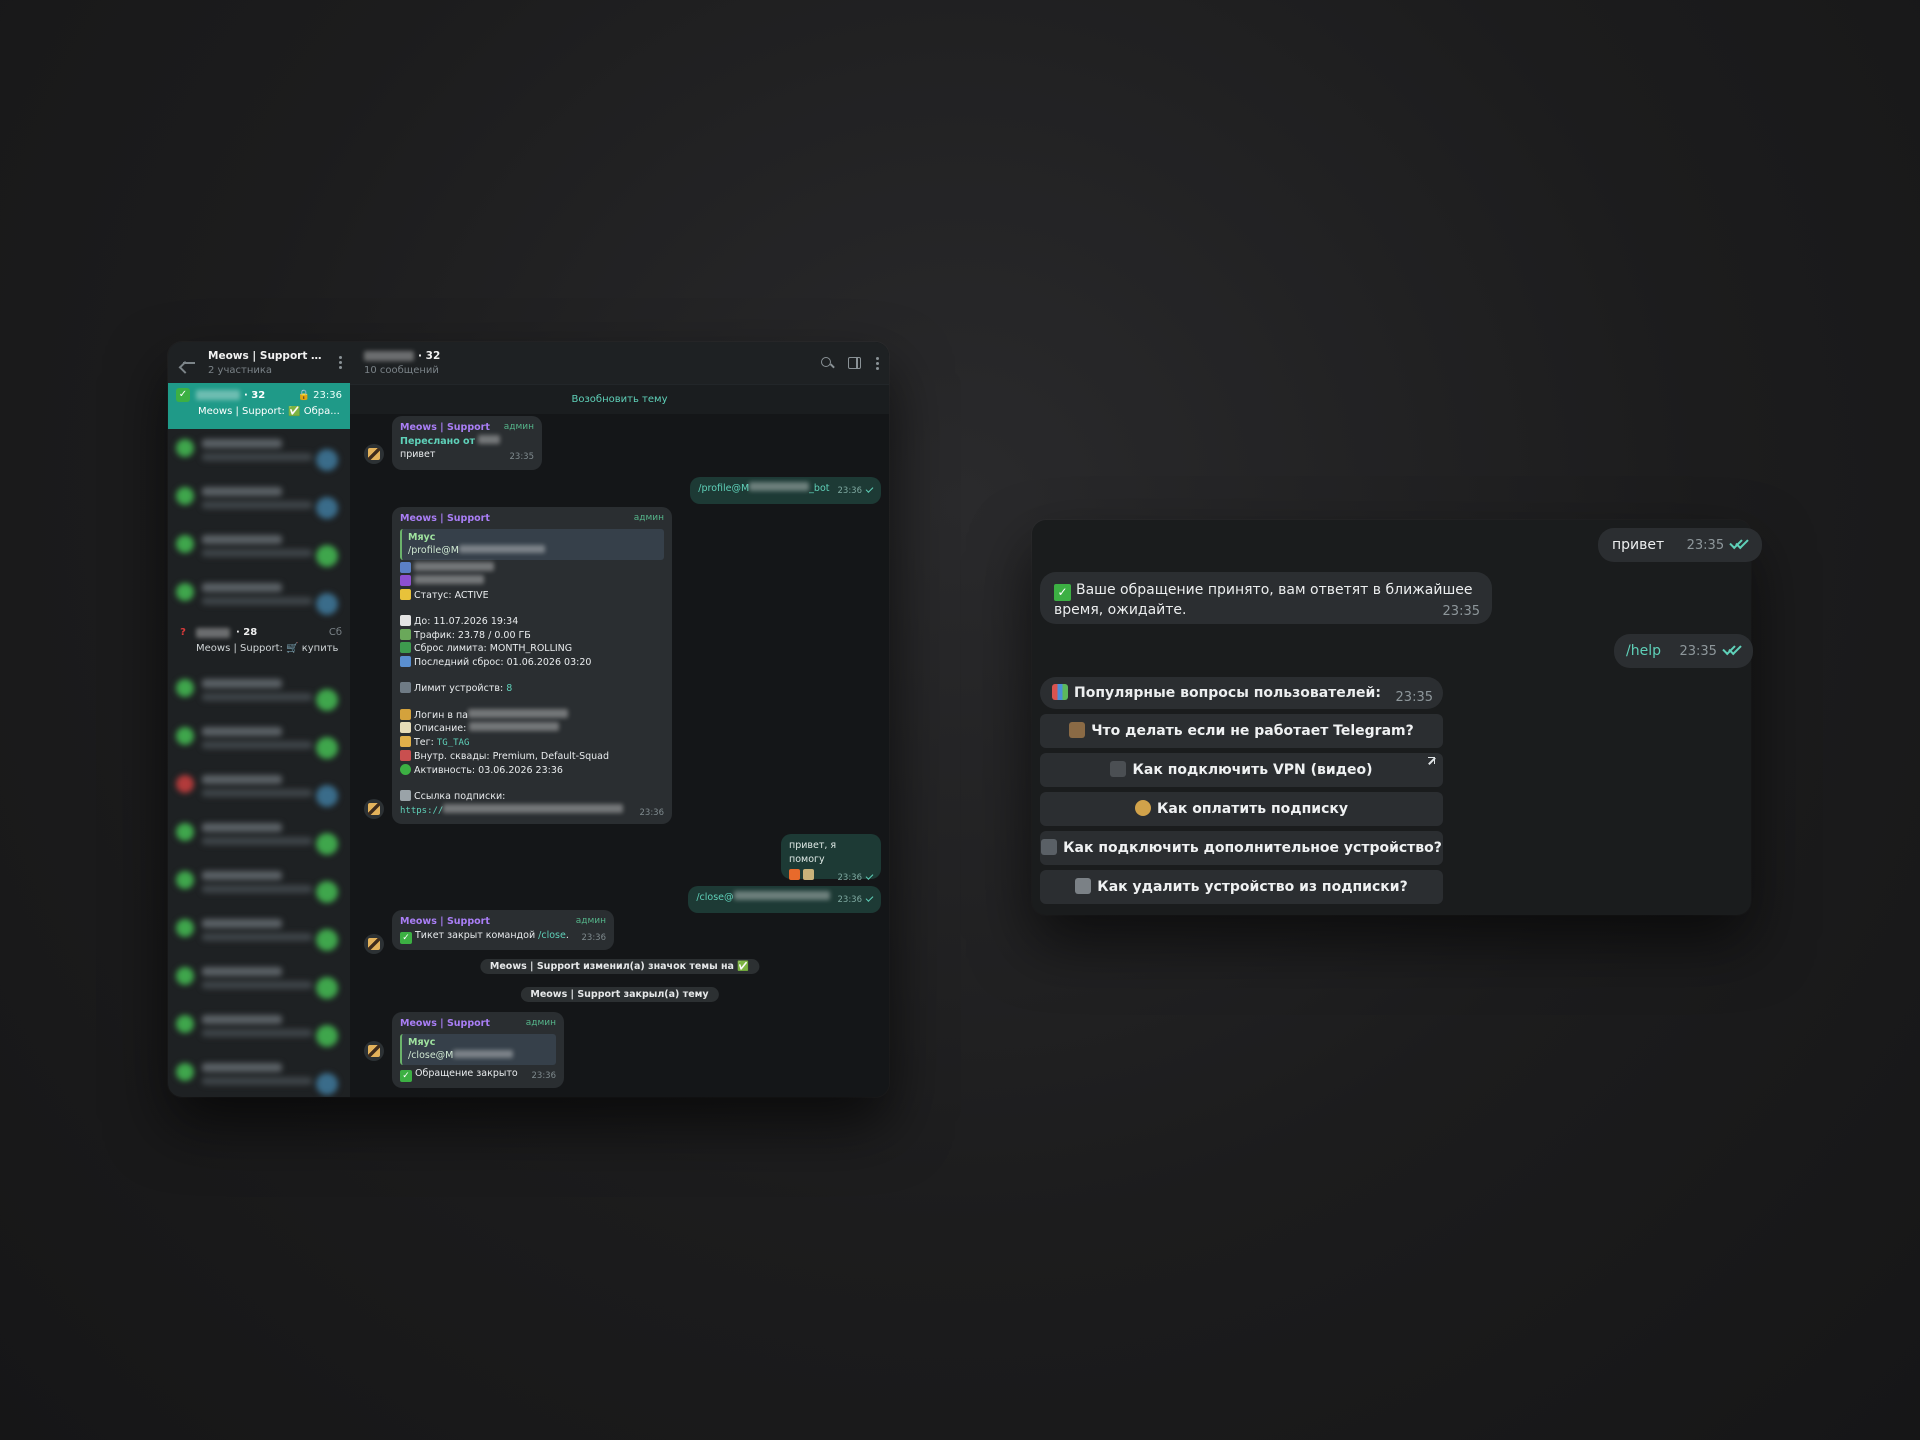  I want to click on message-outgoing: /close@ 23:36, so click(784, 899).